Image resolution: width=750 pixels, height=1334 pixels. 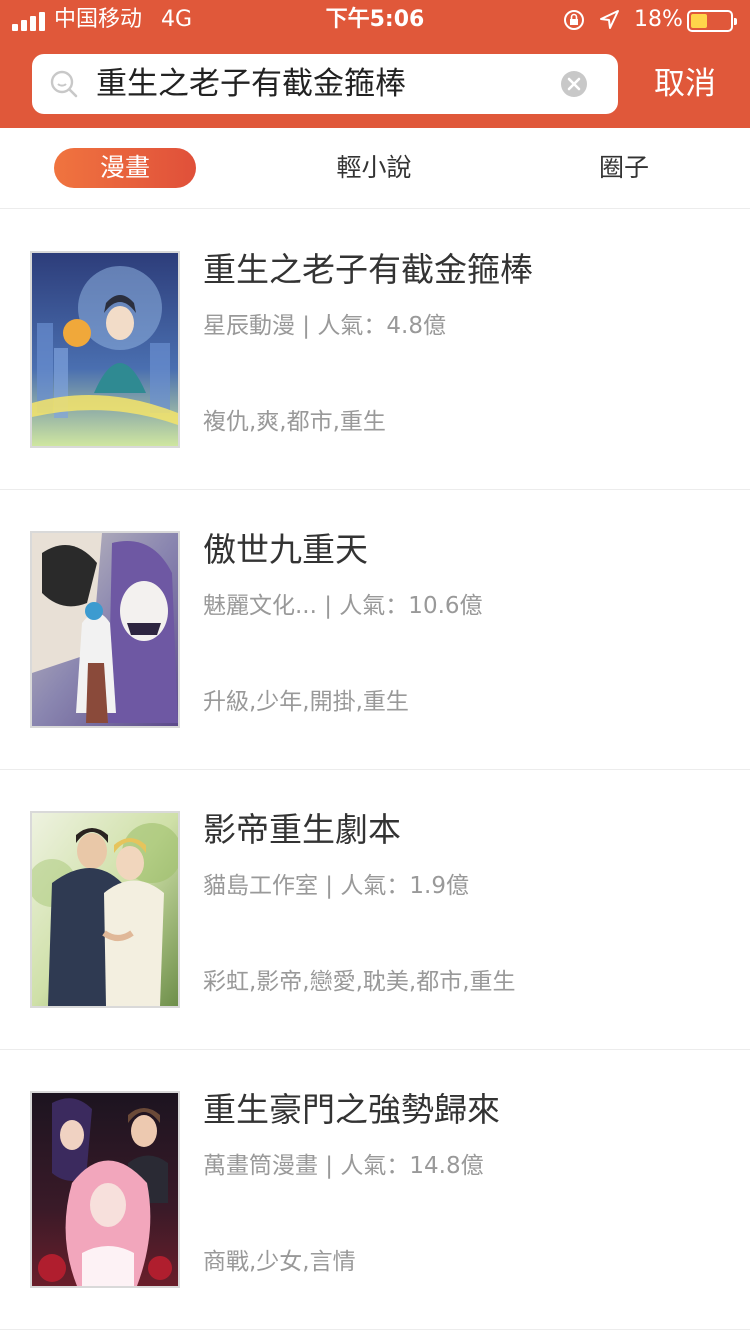 I want to click on tab-light-novel: 輕小說, so click(x=374, y=168).